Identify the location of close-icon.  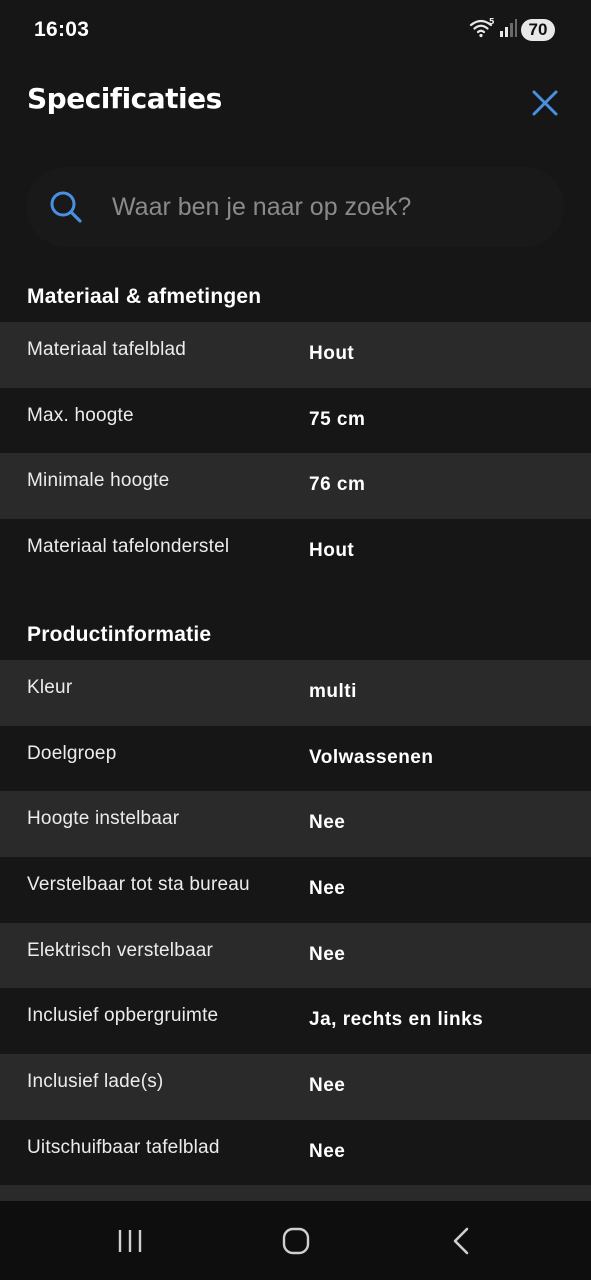
(545, 103).